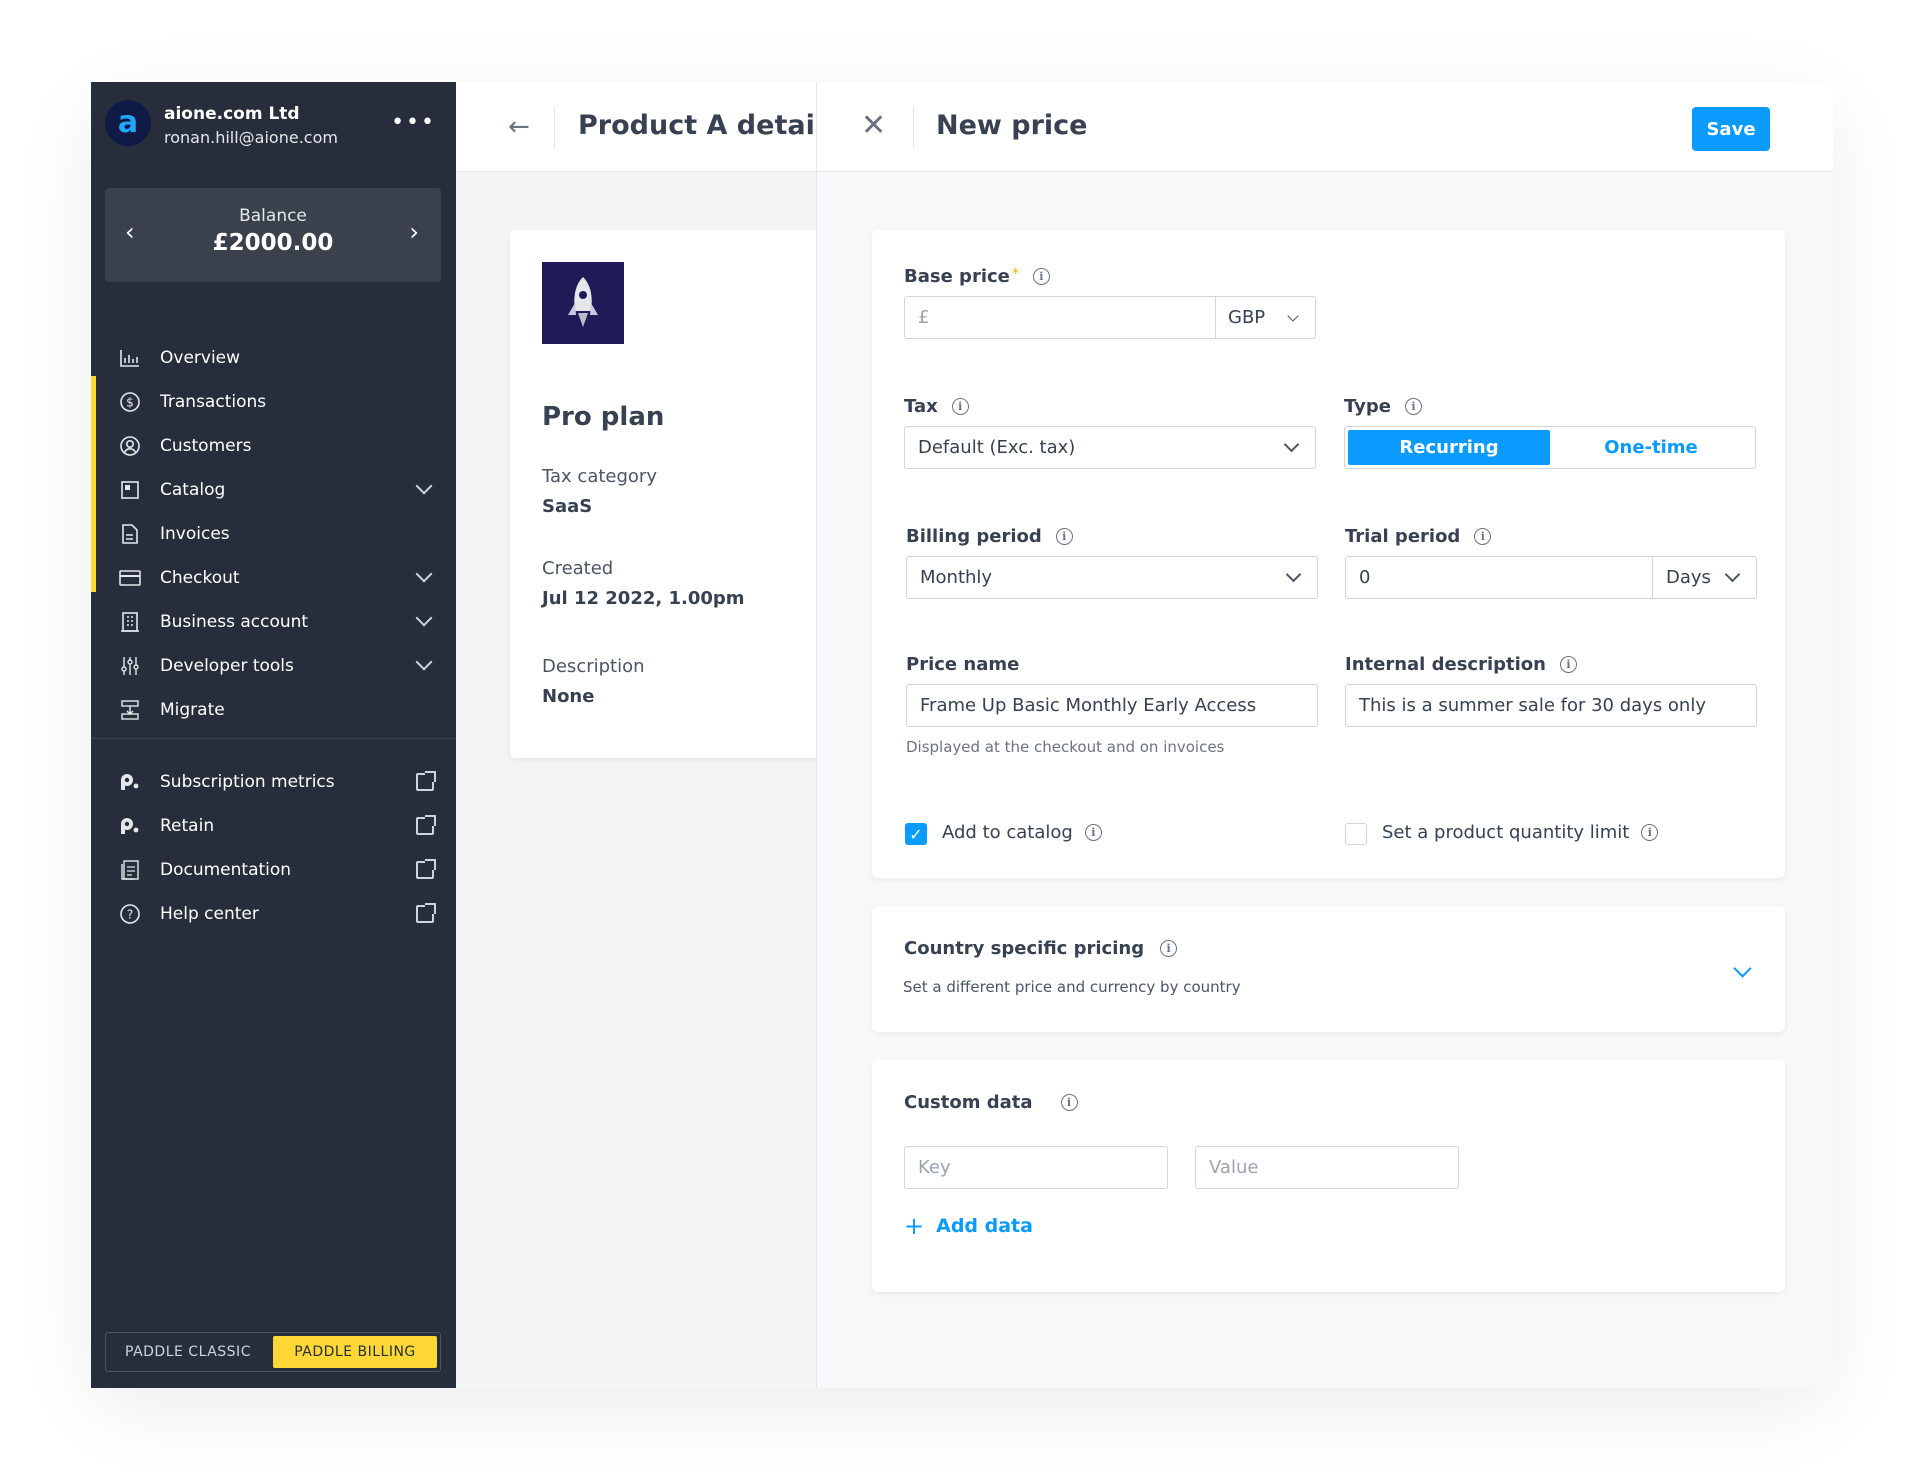  Describe the element at coordinates (273, 914) in the screenshot. I see `sidebar-item-help-center: ? Help center` at that location.